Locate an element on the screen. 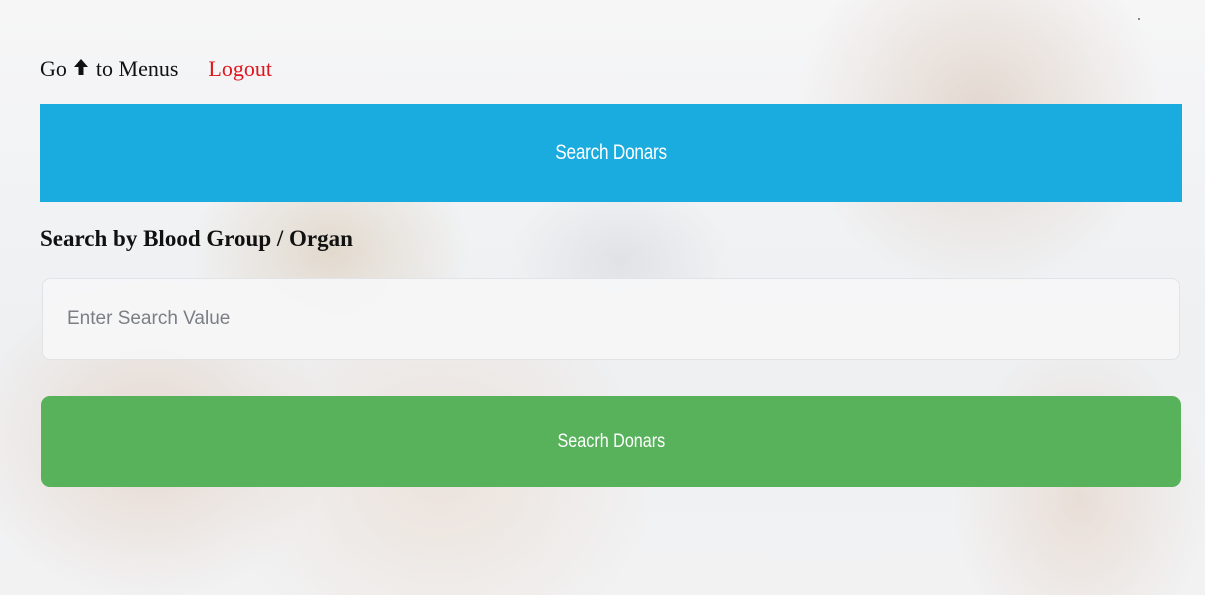 This screenshot has height=595, width=1205. reply-arrow-icon is located at coordinates (81, 65).